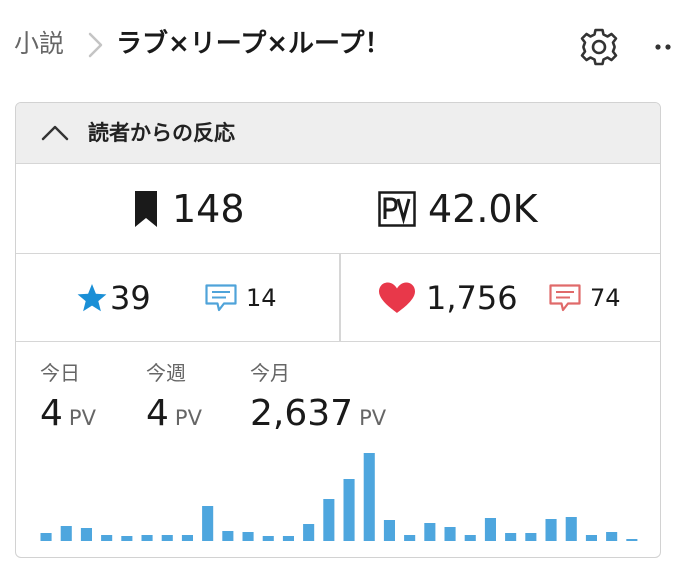 This screenshot has width=680, height=566. Describe the element at coordinates (397, 297) in the screenshot. I see `heart-icon` at that location.